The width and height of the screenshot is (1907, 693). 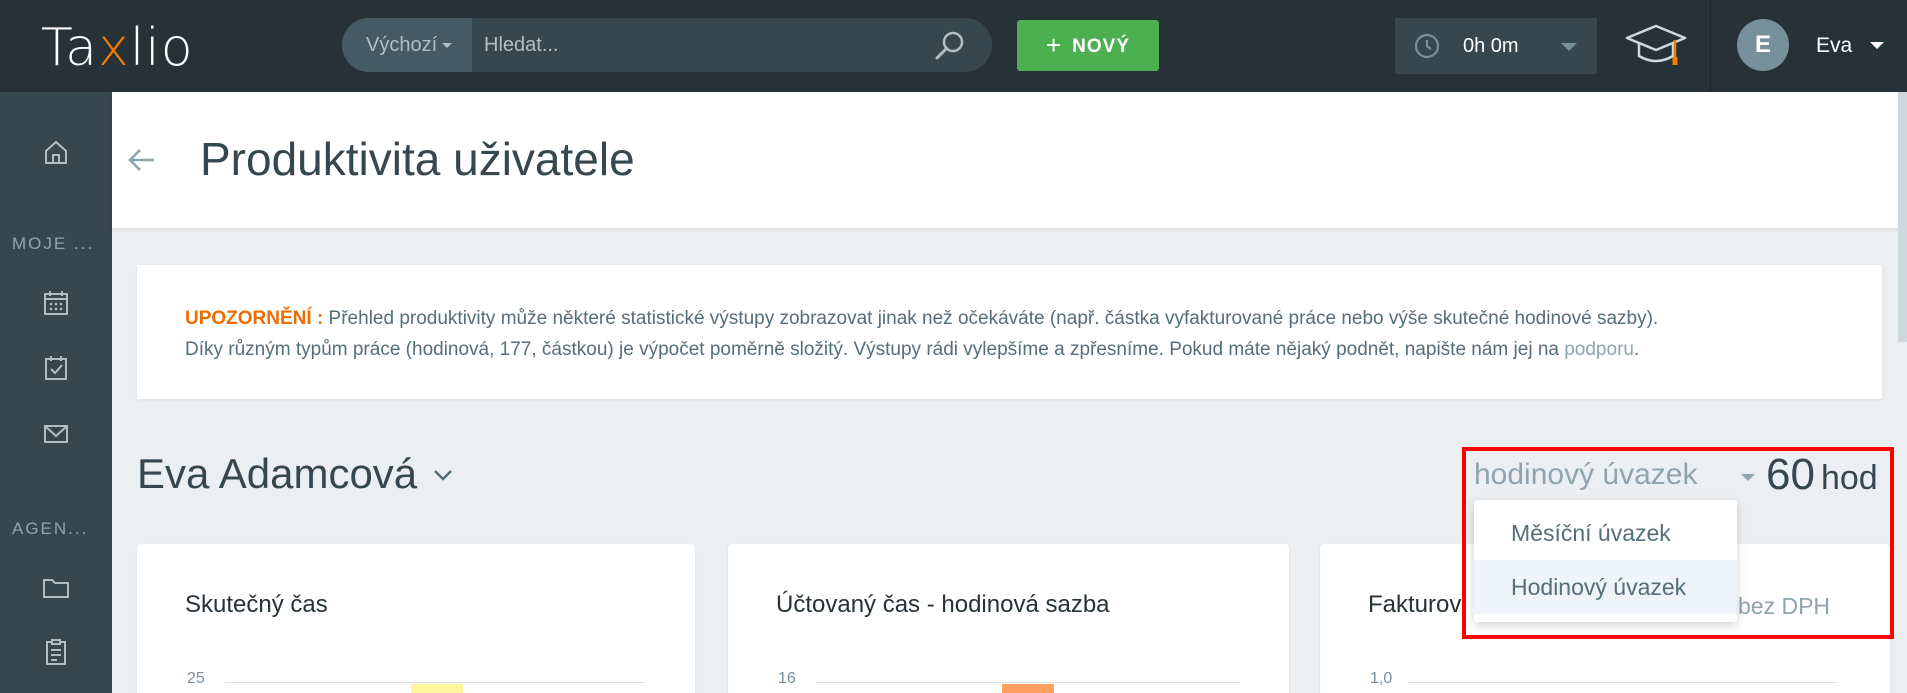 I want to click on axis-tick-label: 1,0, so click(x=1381, y=678).